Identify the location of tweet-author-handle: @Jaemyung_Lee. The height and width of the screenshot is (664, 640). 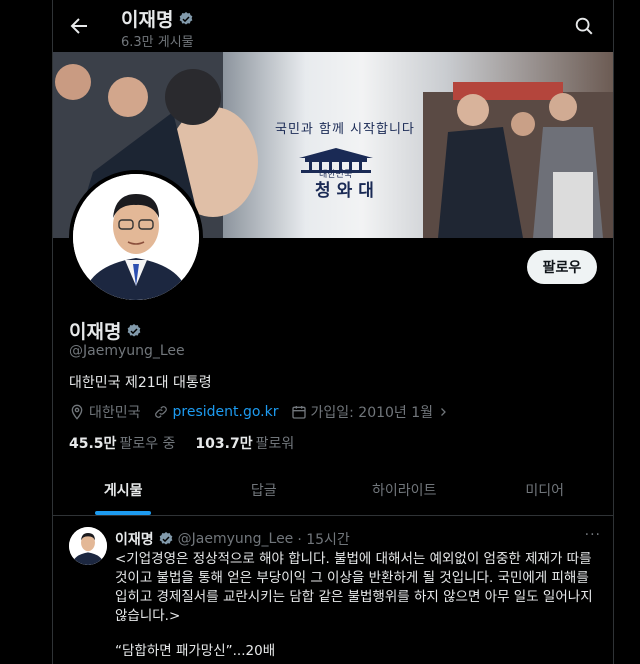
(236, 539).